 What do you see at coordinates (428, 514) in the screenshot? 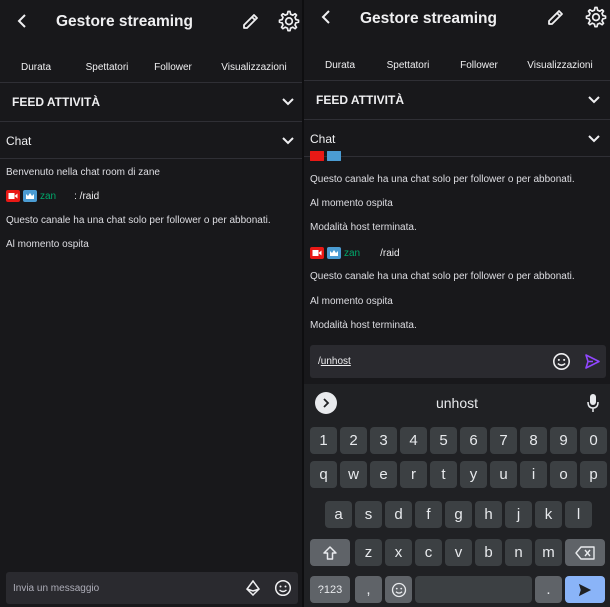
I see `key-f: f` at bounding box center [428, 514].